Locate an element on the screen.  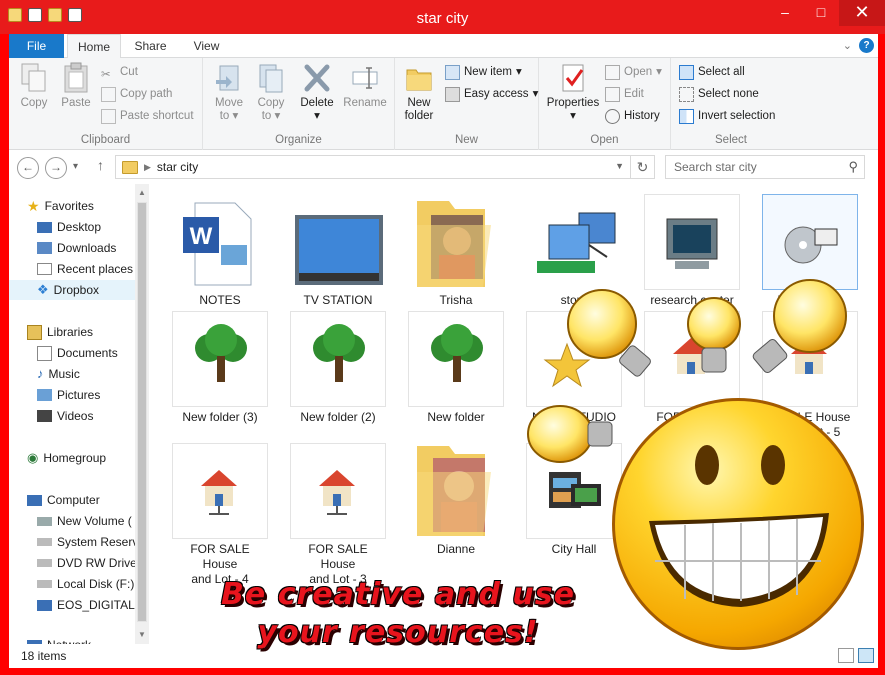
close-button: ✕ is located at coordinates (862, 13).